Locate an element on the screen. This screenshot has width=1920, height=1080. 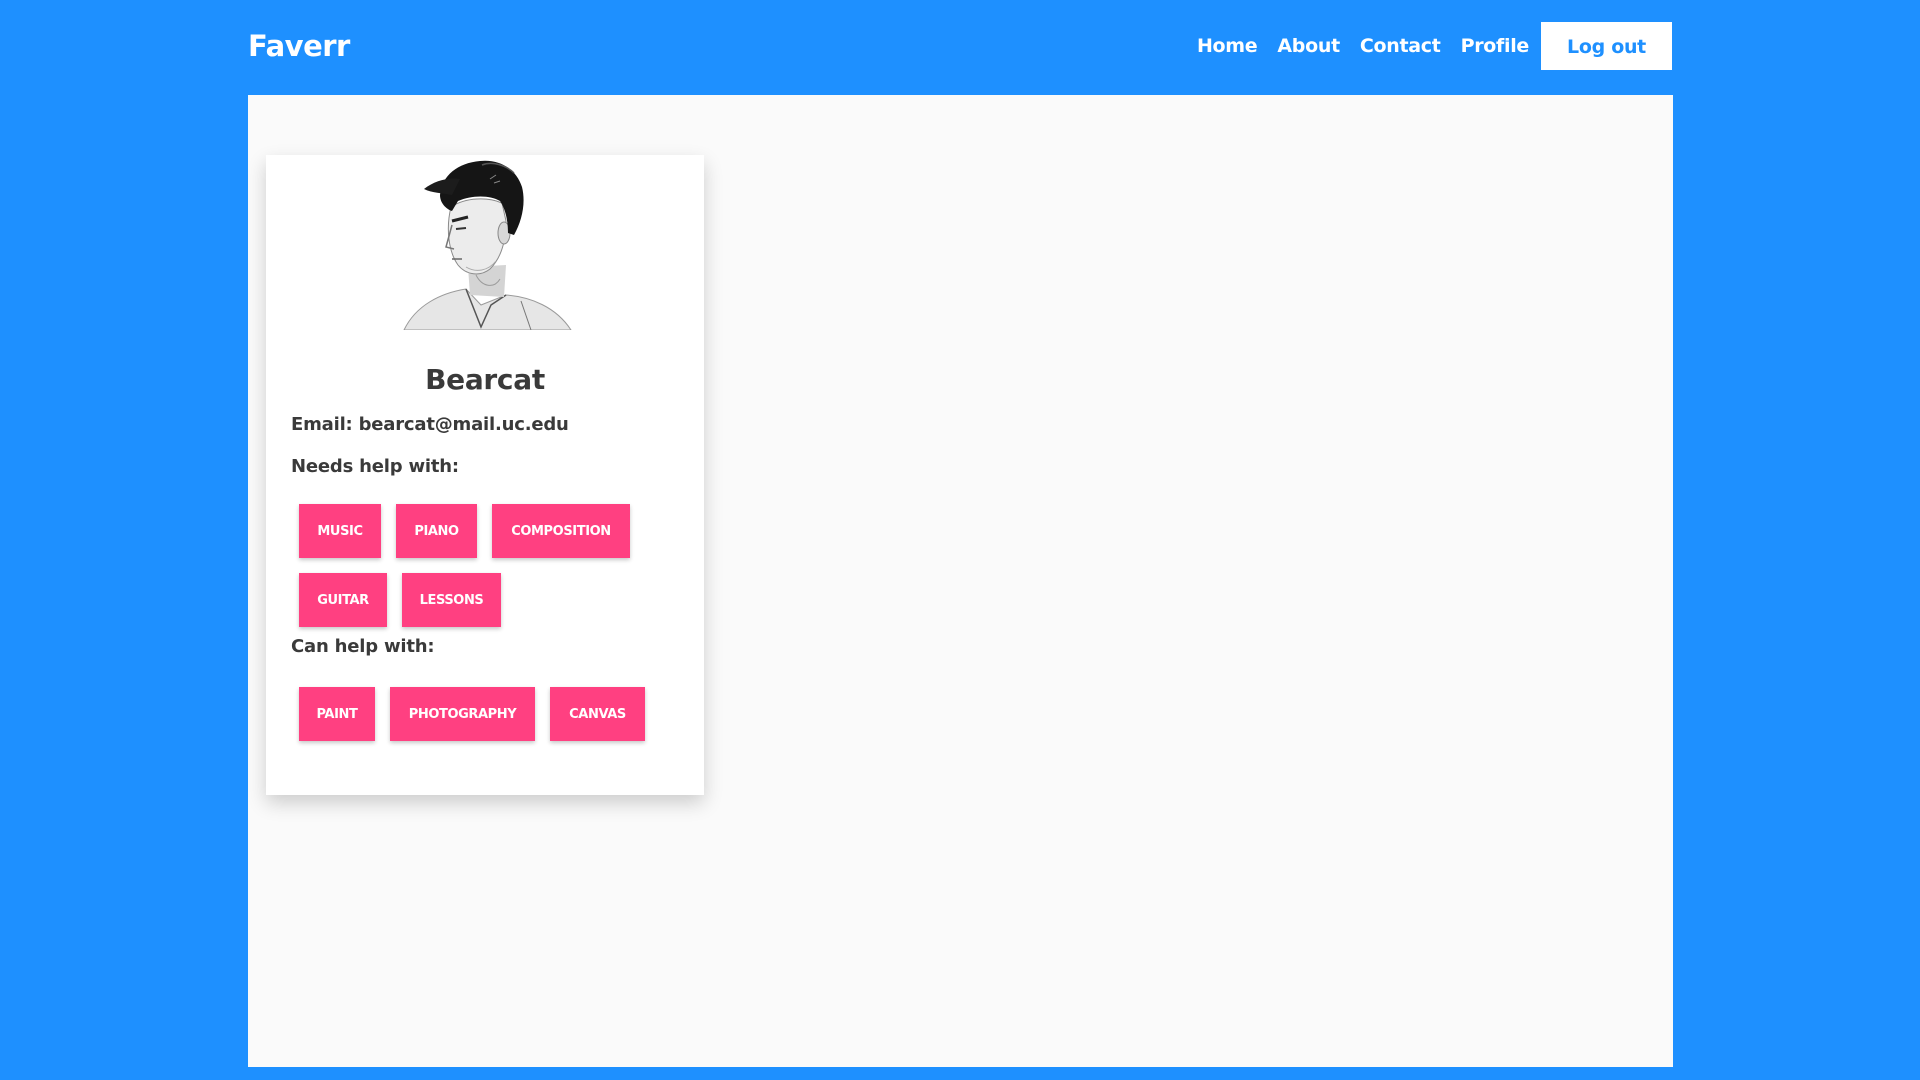
avatar is located at coordinates (486, 242).